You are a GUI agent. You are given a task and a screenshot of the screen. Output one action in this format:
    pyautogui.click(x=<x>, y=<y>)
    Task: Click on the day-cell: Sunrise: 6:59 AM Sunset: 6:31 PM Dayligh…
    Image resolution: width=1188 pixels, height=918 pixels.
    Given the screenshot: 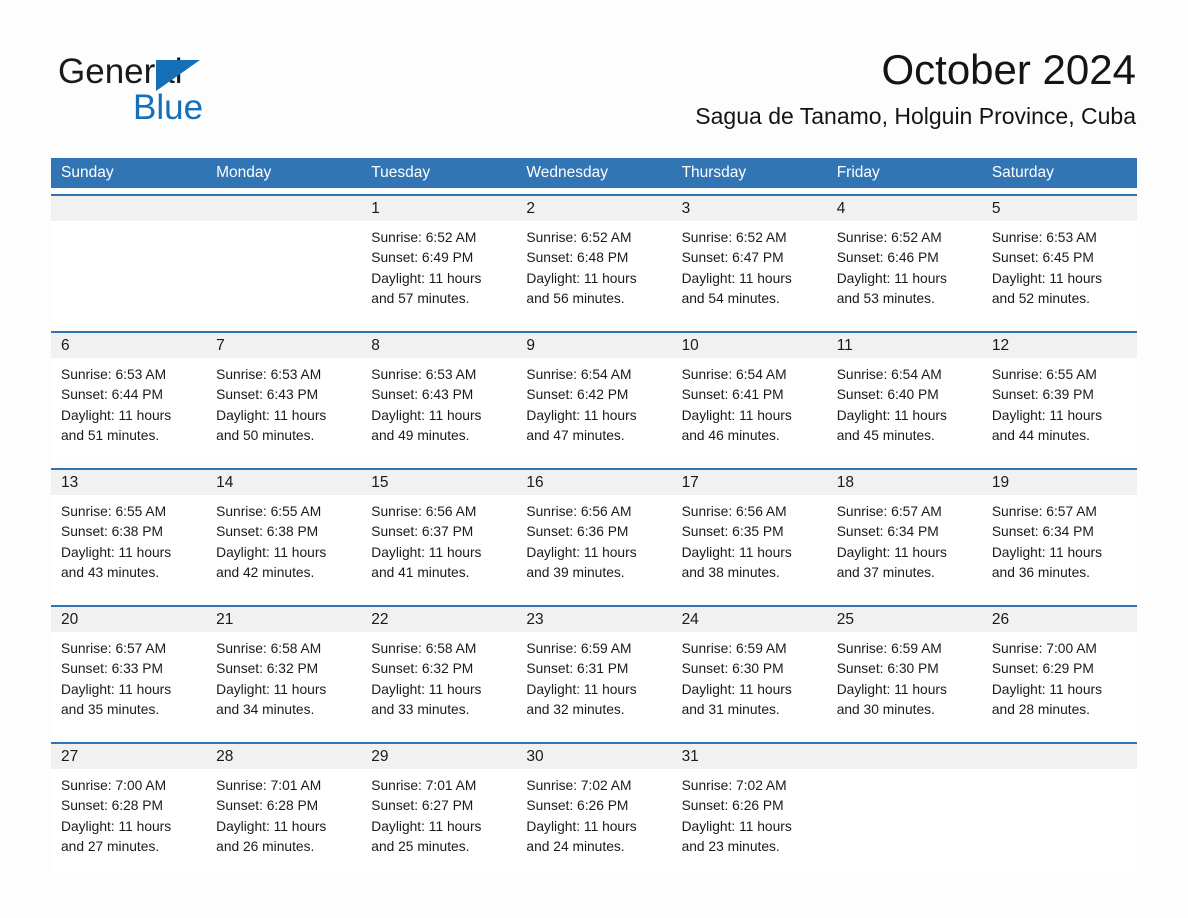 What is the action you would take?
    pyautogui.click(x=593, y=684)
    